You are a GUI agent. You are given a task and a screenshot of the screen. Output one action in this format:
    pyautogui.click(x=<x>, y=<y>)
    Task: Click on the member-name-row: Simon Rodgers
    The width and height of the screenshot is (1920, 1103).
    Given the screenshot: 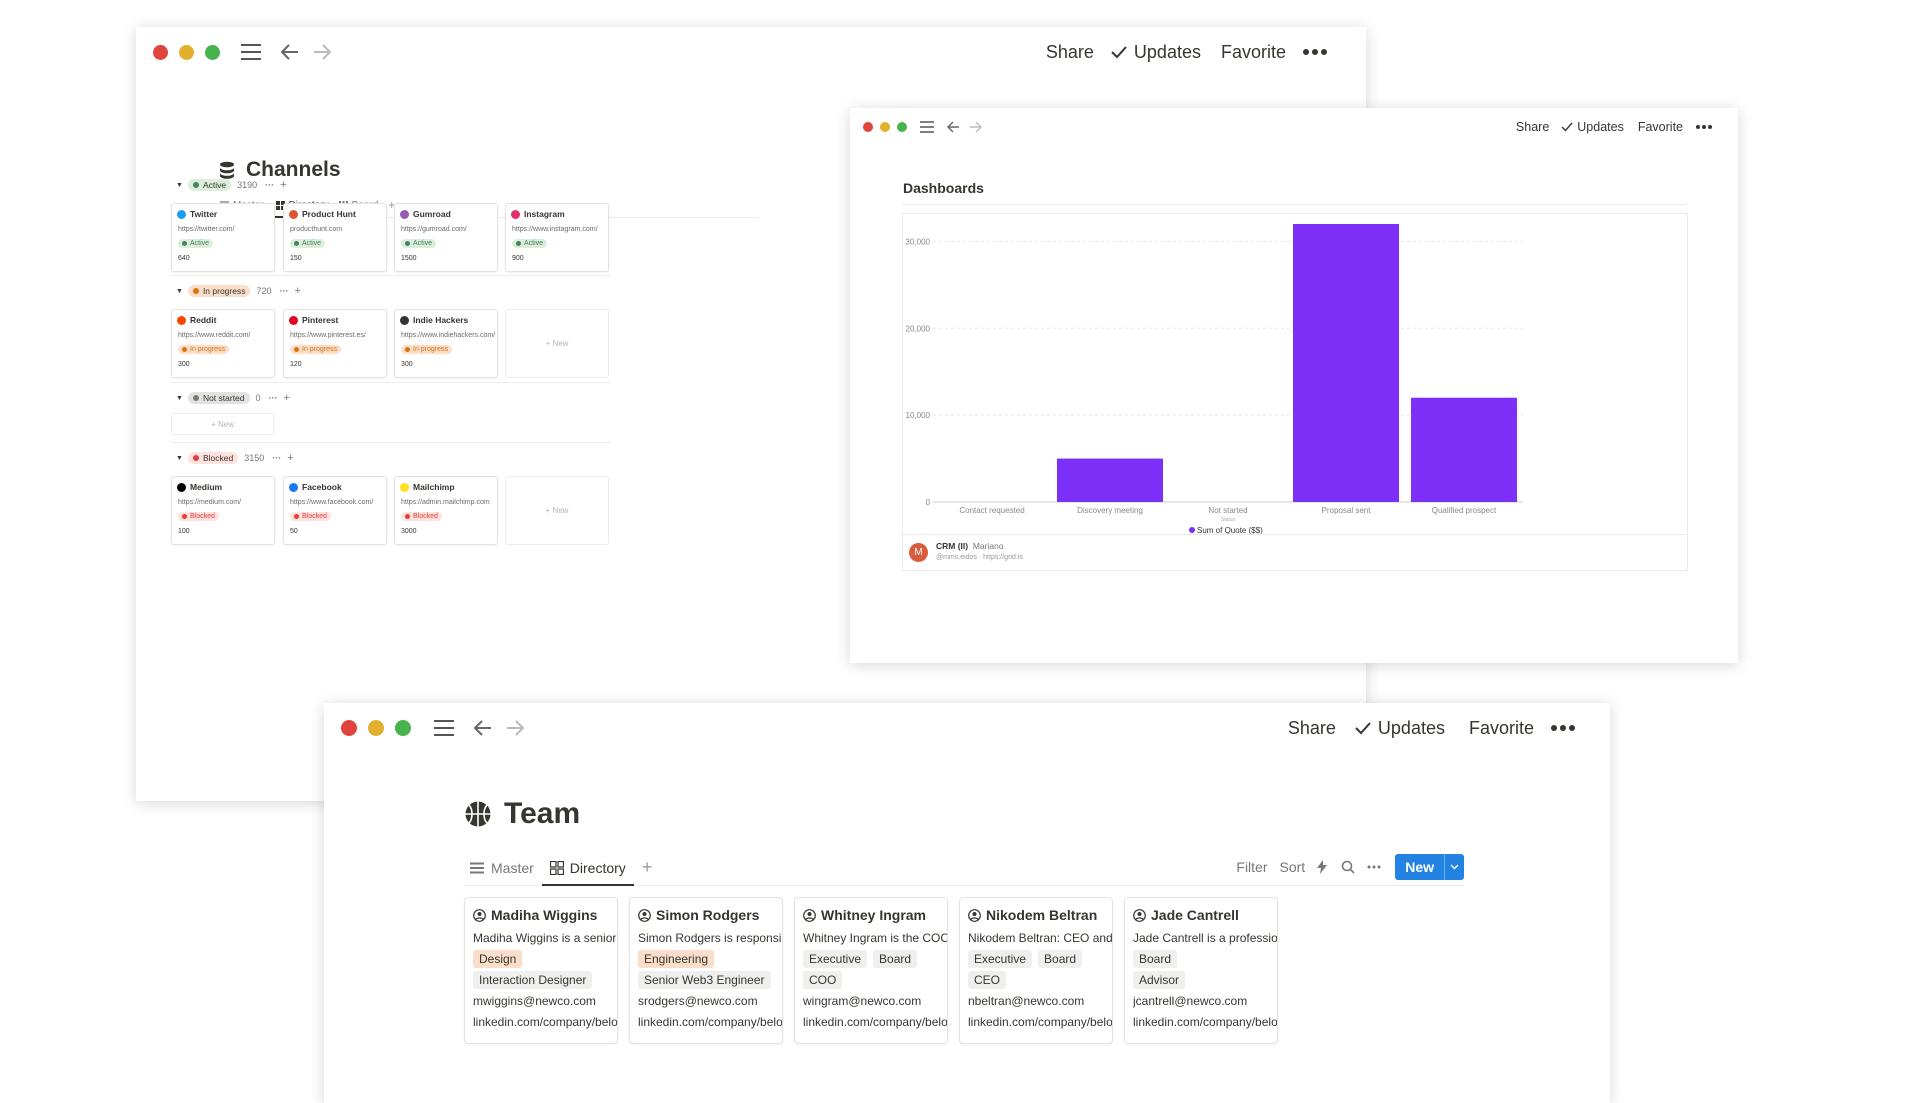 What is the action you would take?
    pyautogui.click(x=698, y=915)
    